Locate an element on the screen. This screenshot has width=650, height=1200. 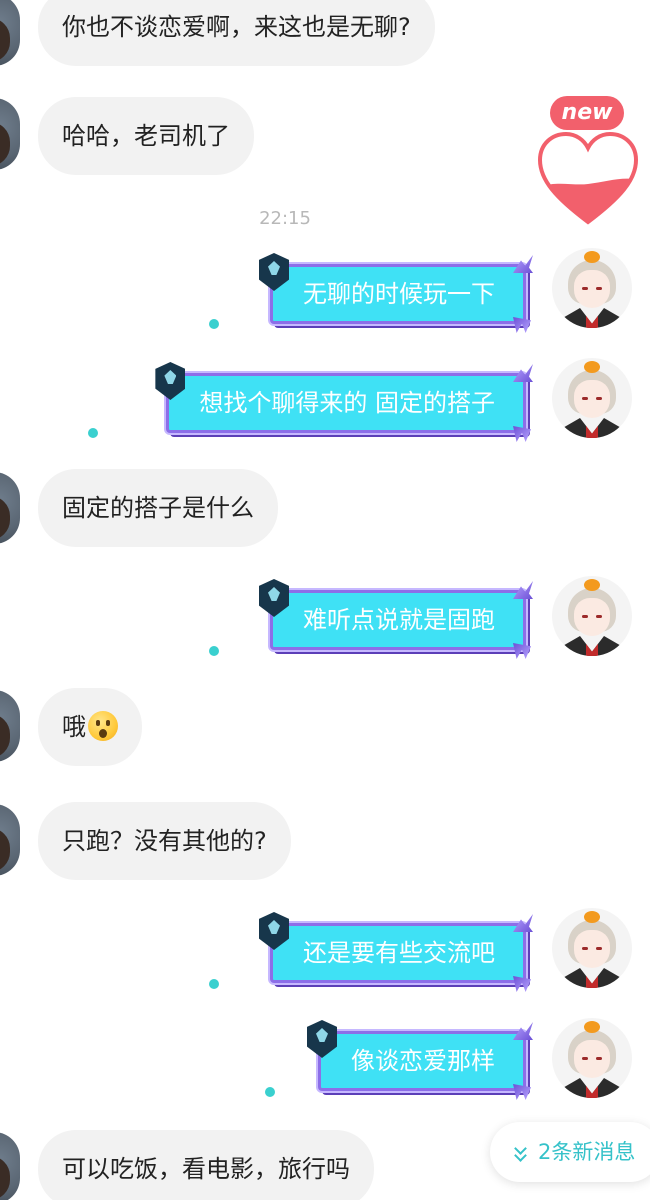
new-badge: new is located at coordinates (587, 113).